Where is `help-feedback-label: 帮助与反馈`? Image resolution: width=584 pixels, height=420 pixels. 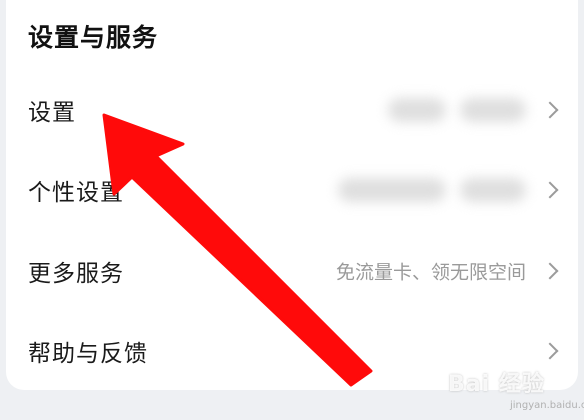 help-feedback-label: 帮助与反馈 is located at coordinates (88, 354).